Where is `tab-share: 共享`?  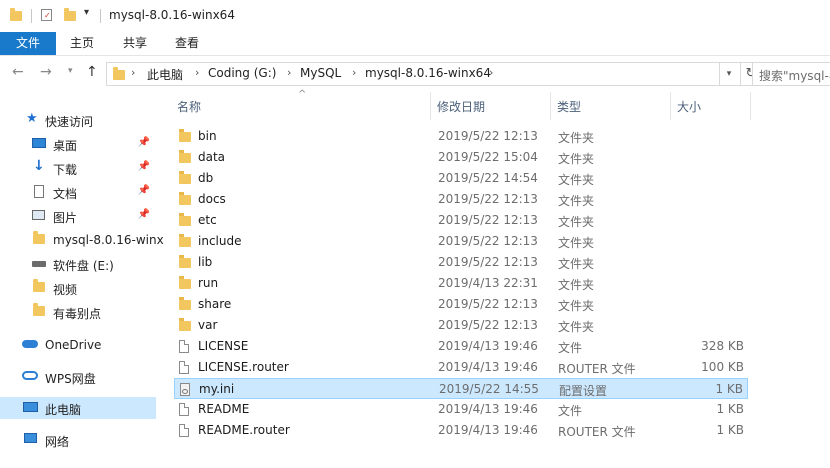 tab-share: 共享 is located at coordinates (135, 43).